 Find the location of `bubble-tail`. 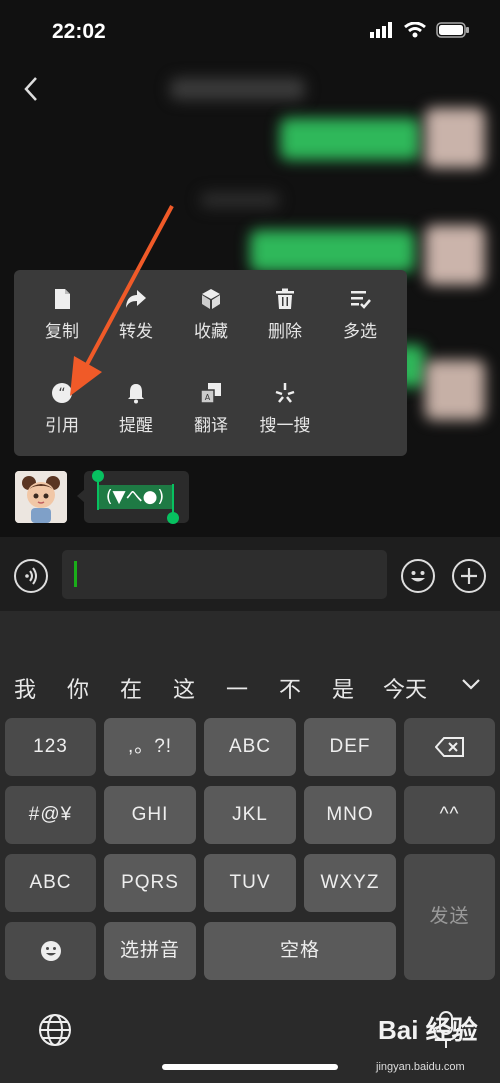

bubble-tail is located at coordinates (81, 496).